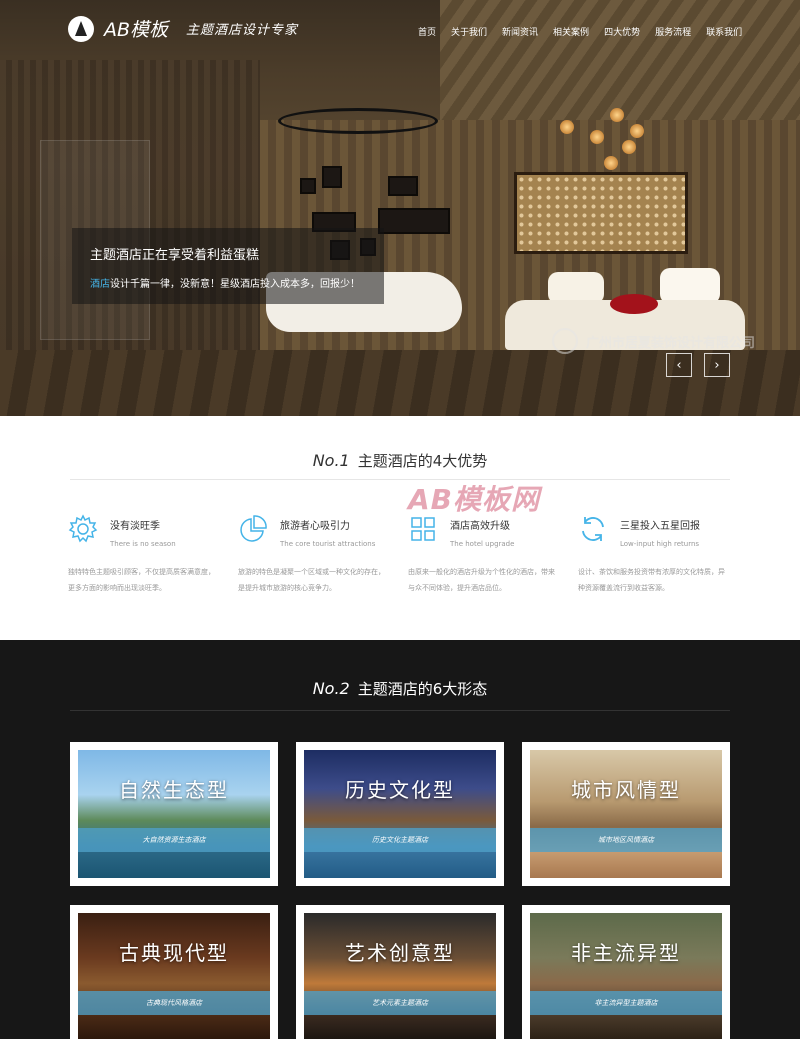  Describe the element at coordinates (671, 343) in the screenshot. I see `watermark-text: 广州市居夏装饰设计有限公司` at that location.